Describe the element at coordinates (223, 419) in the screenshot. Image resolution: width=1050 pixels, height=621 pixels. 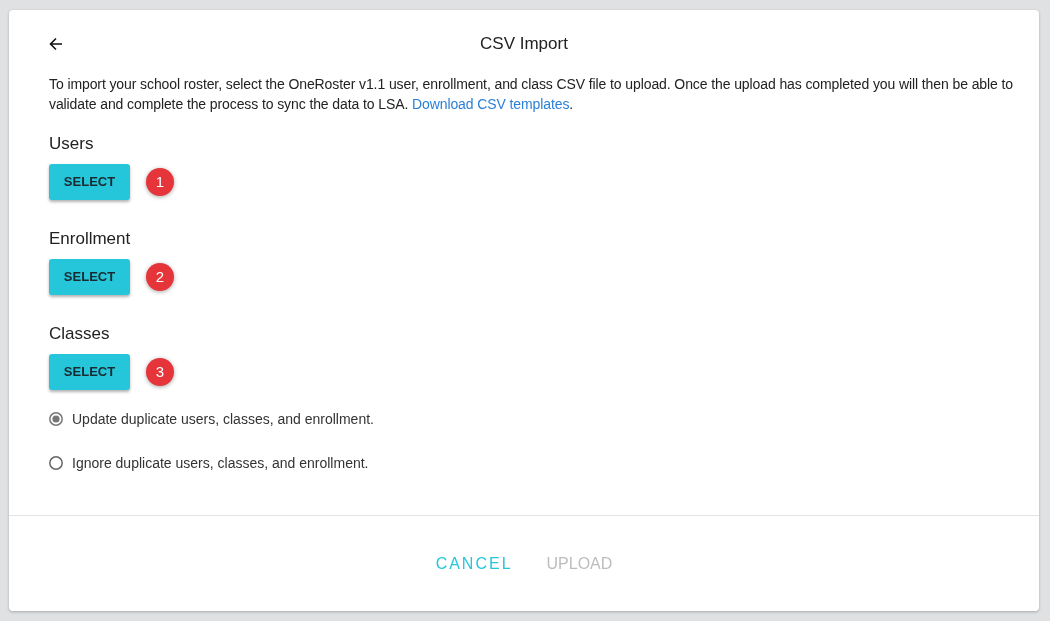
I see `option-label: Update duplicate users, classes, and enrollment.` at that location.